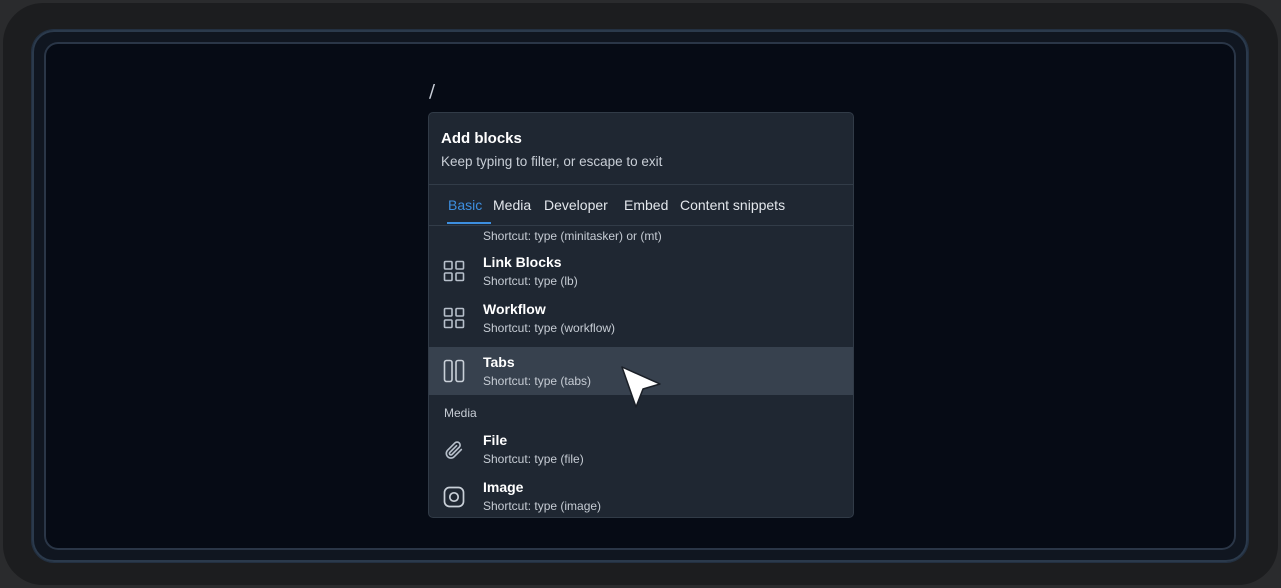  Describe the element at coordinates (512, 205) in the screenshot. I see `tab-media: Media` at that location.